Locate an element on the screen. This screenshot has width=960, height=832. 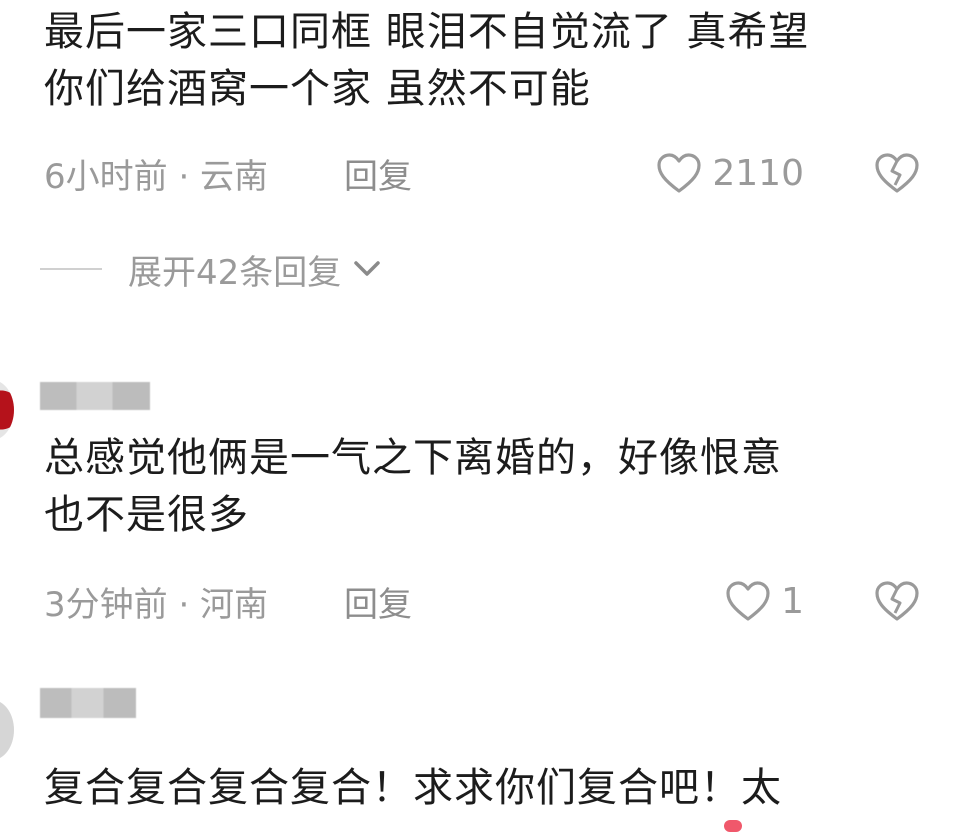
comment-time-location: 3分钟前 · 河南 is located at coordinates (156, 604).